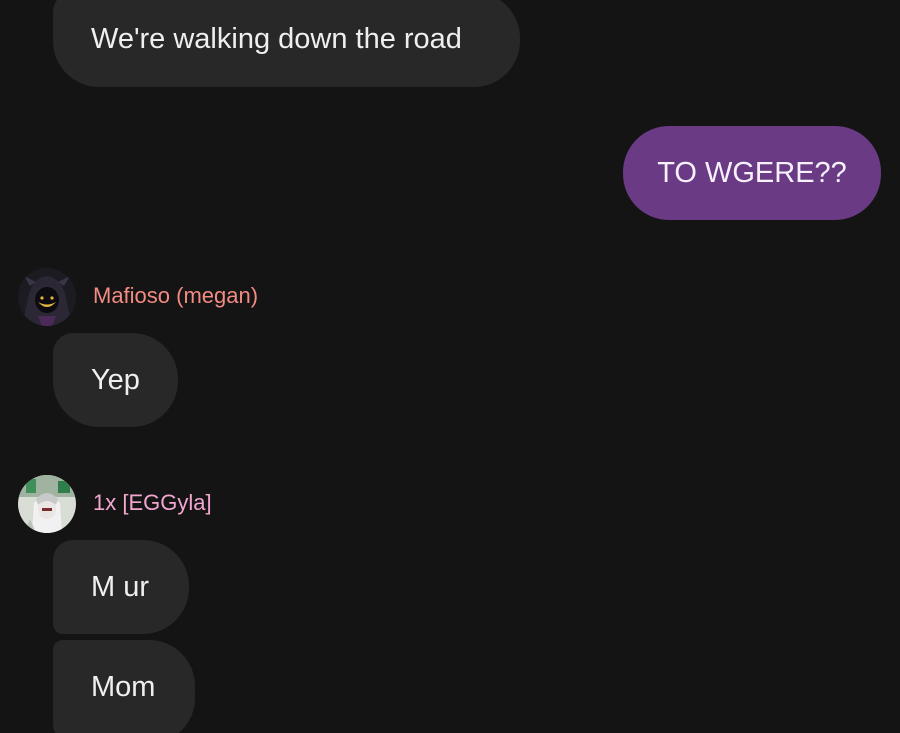 The width and height of the screenshot is (900, 733). I want to click on message-bubble-outgoing: TO WGERE??, so click(752, 173).